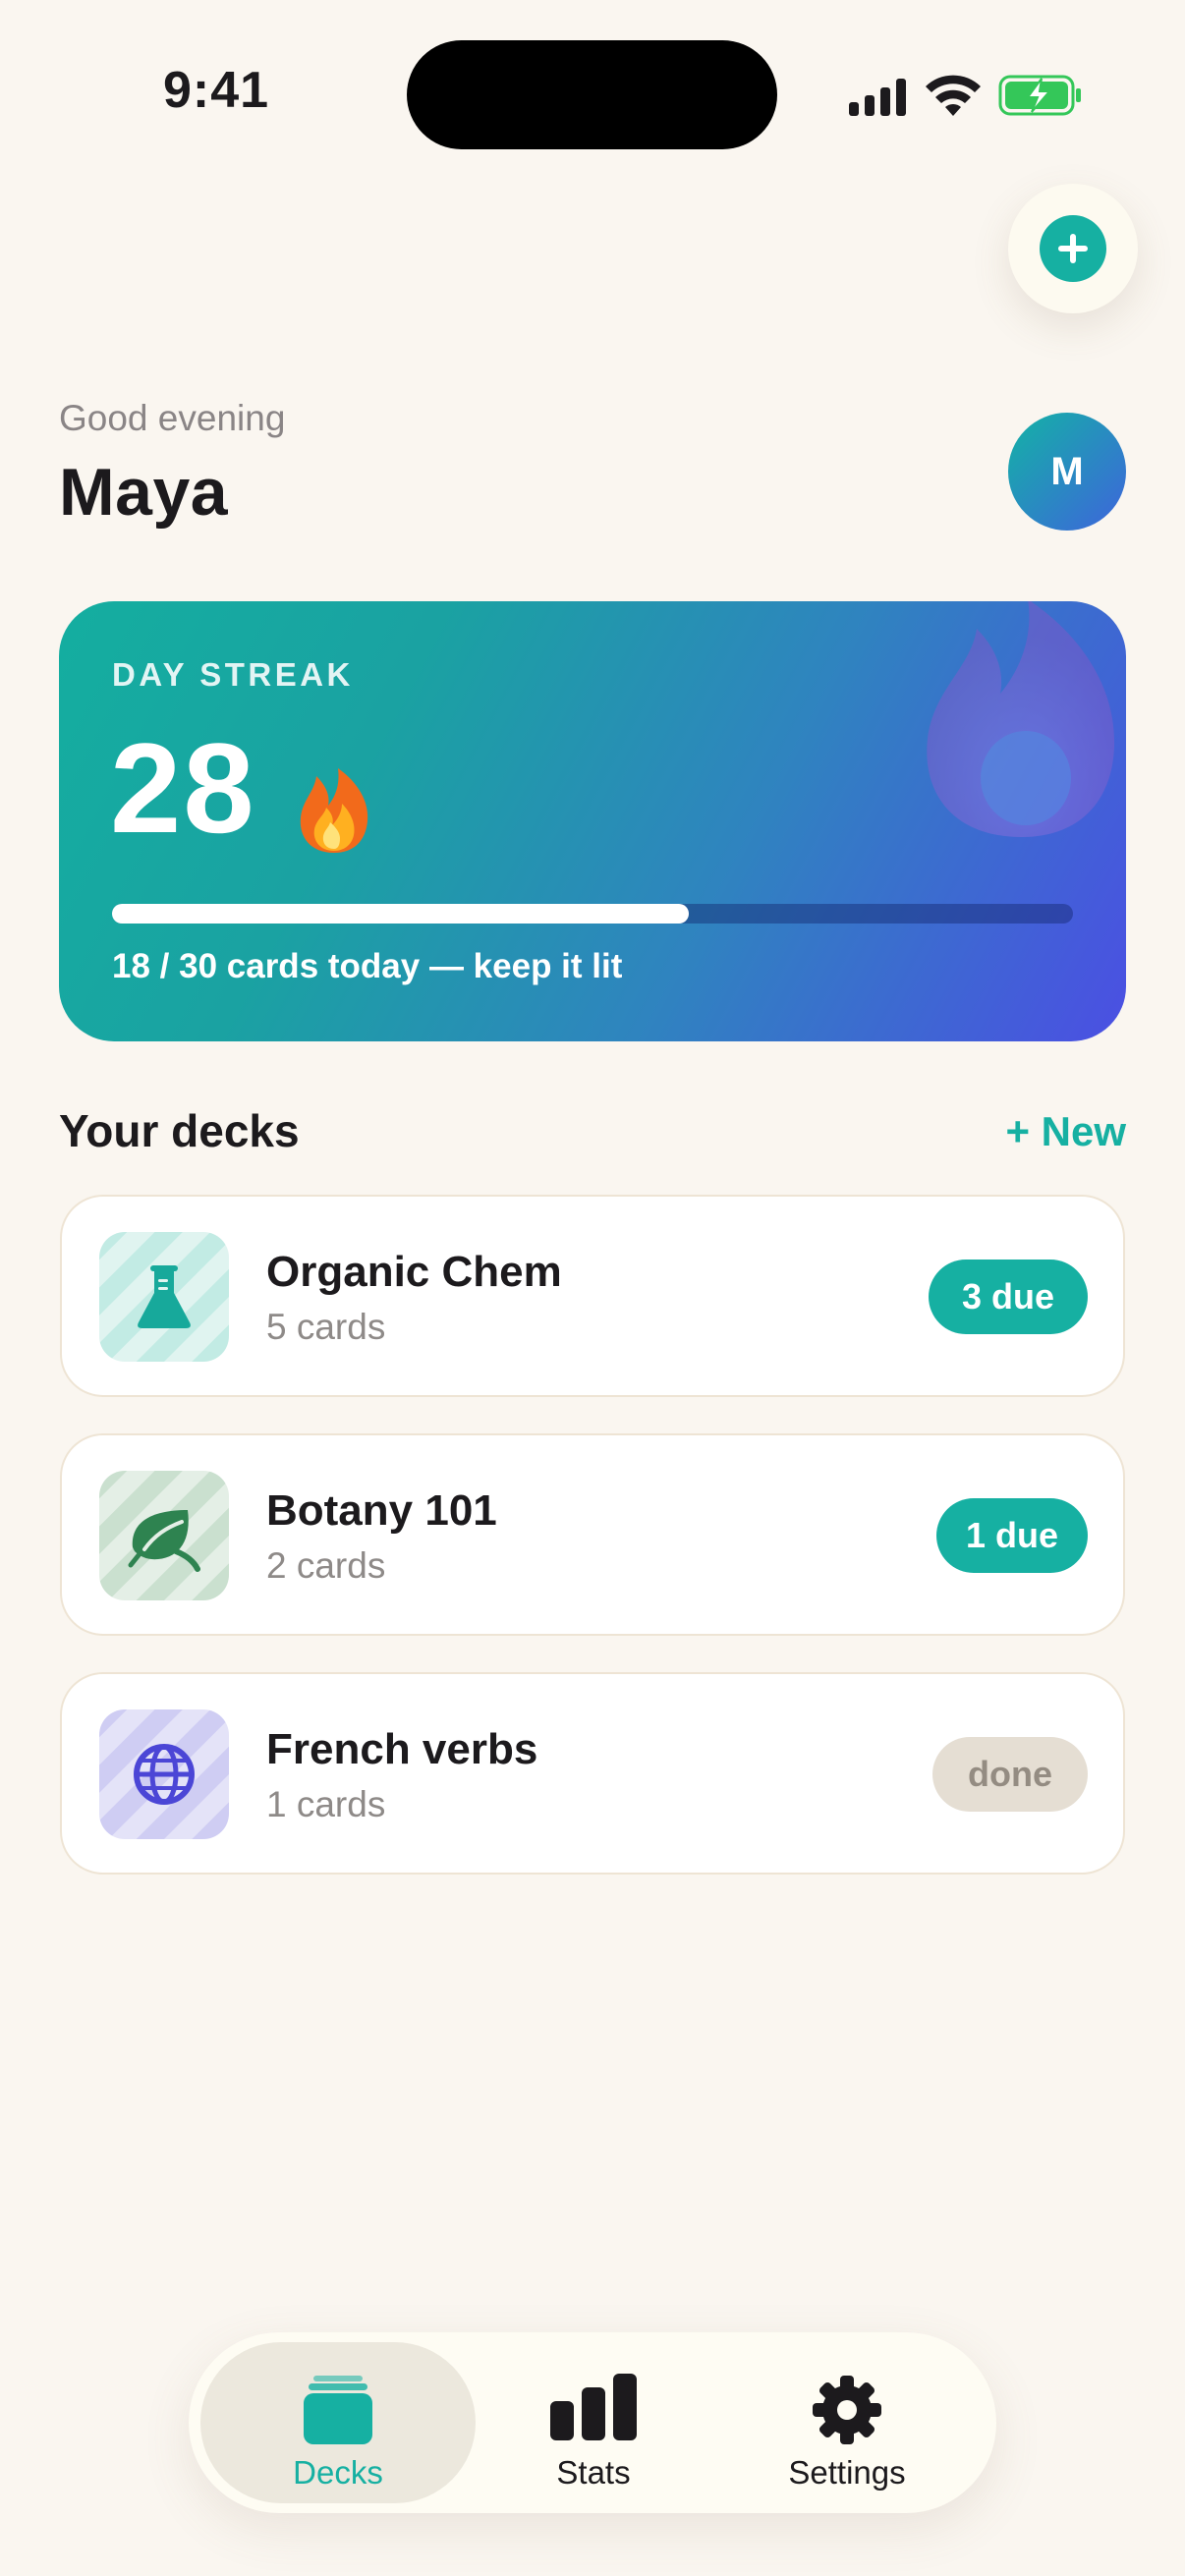  I want to click on streak-progress-fill, so click(401, 914).